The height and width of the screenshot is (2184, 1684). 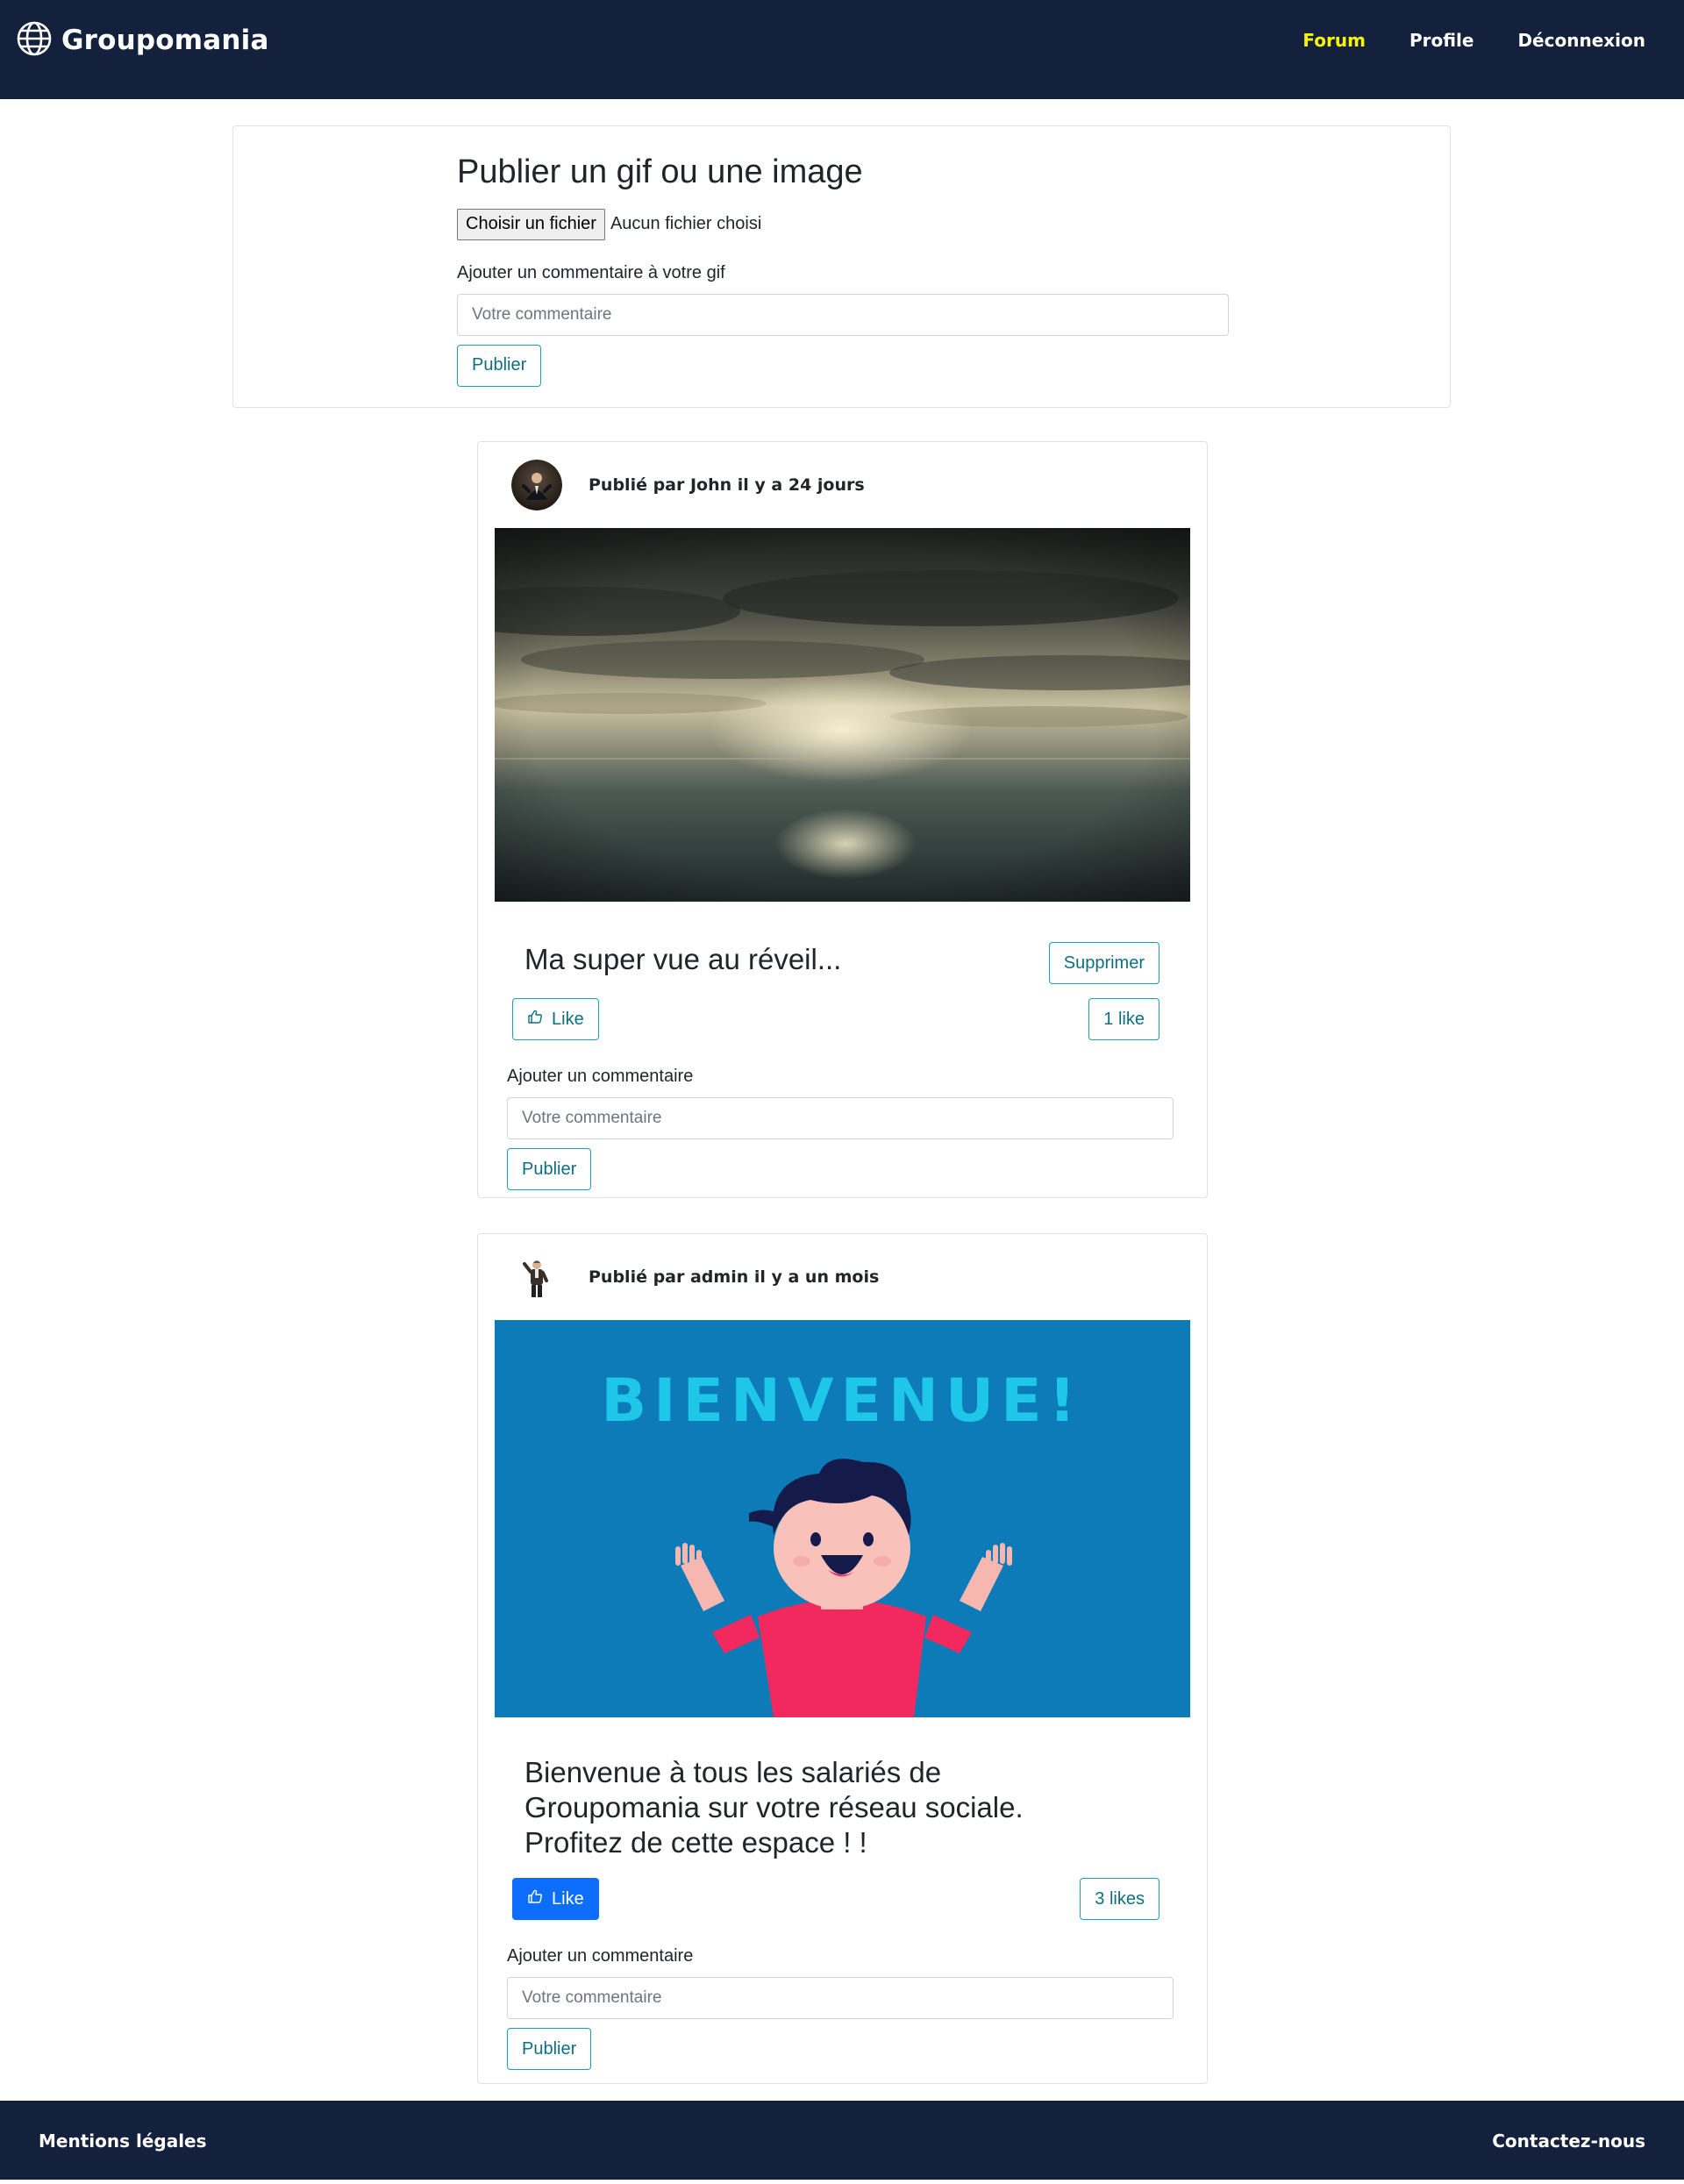 What do you see at coordinates (841, 1401) in the screenshot?
I see `banner-text: BIENVENUE!` at bounding box center [841, 1401].